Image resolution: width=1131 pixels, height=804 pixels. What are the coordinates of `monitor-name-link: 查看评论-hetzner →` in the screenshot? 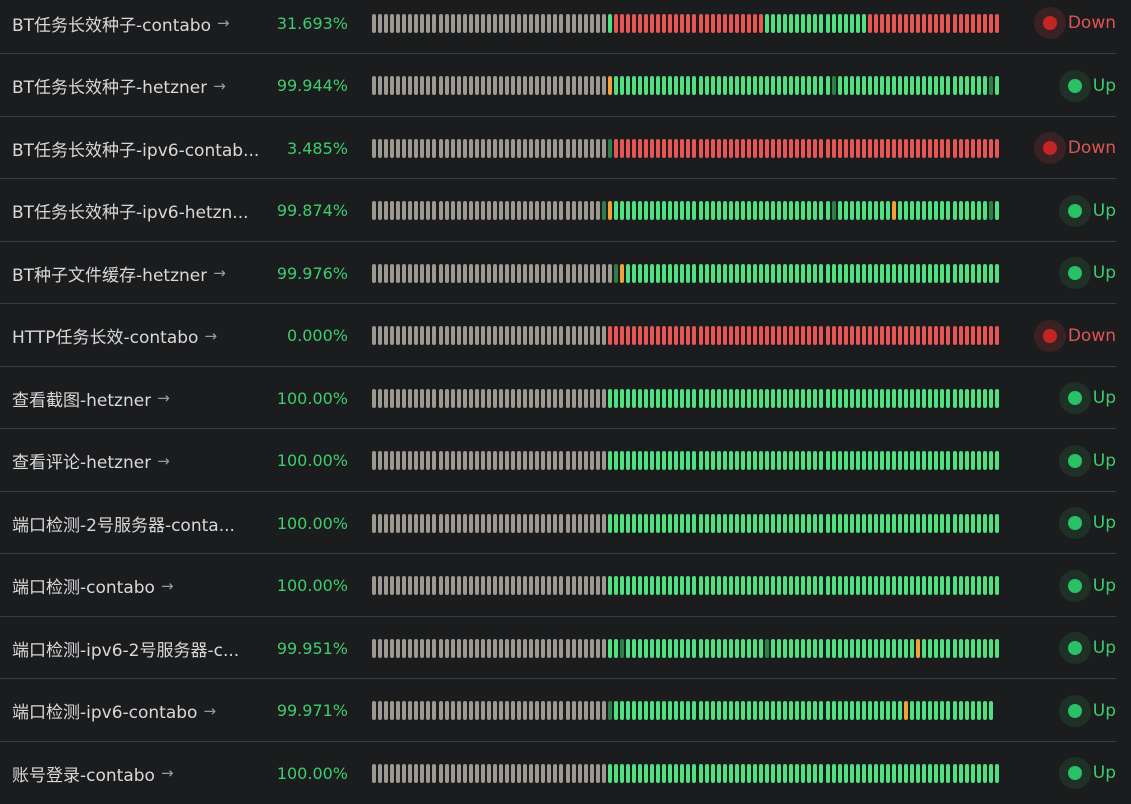 It's located at (139, 461).